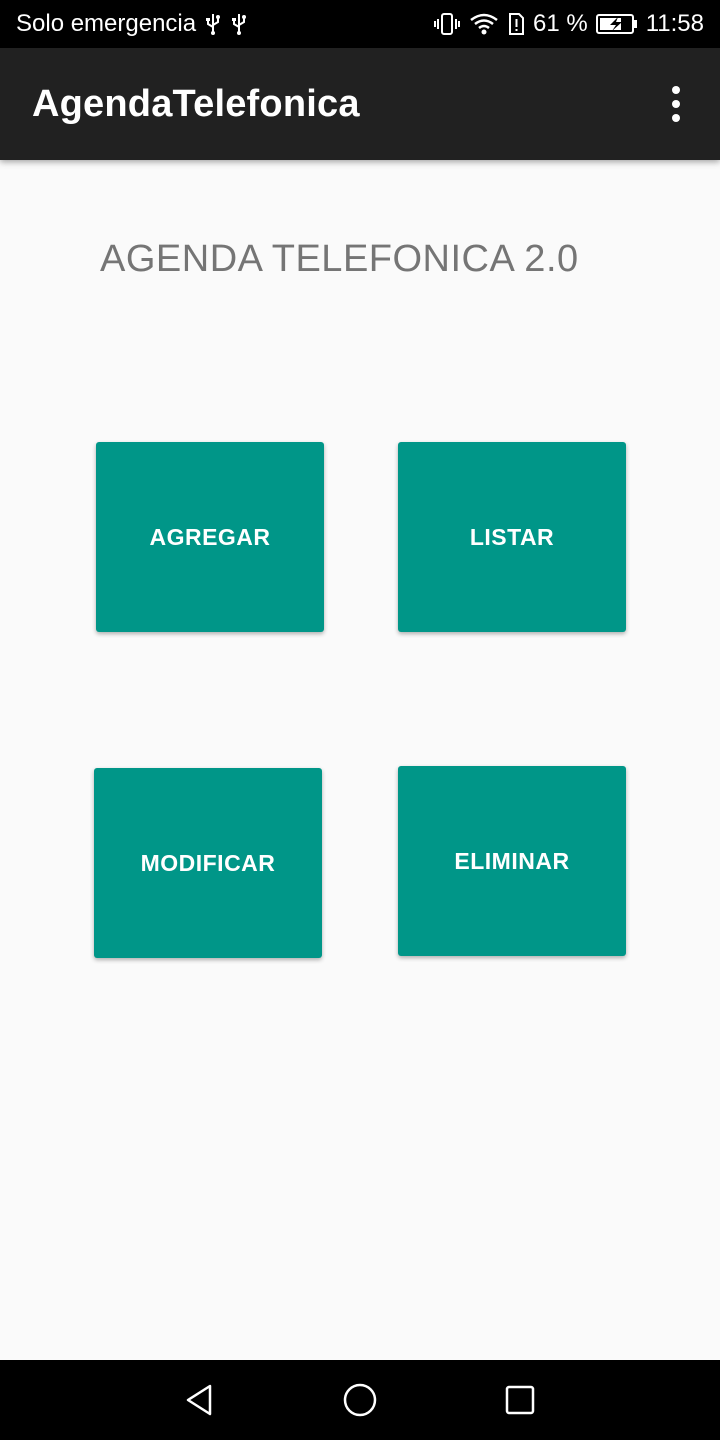 This screenshot has height=1440, width=720. I want to click on battery-charging-icon, so click(616, 24).